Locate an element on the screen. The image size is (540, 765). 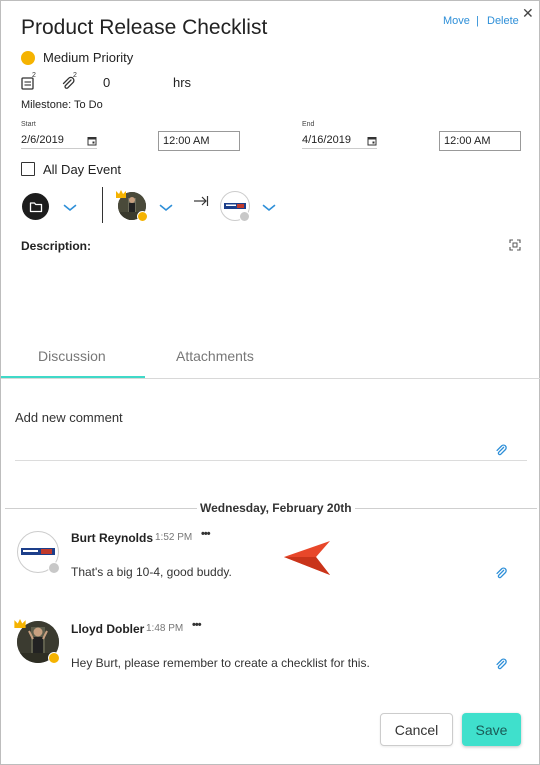
start-time-field: 12:00 AM is located at coordinates (199, 141).